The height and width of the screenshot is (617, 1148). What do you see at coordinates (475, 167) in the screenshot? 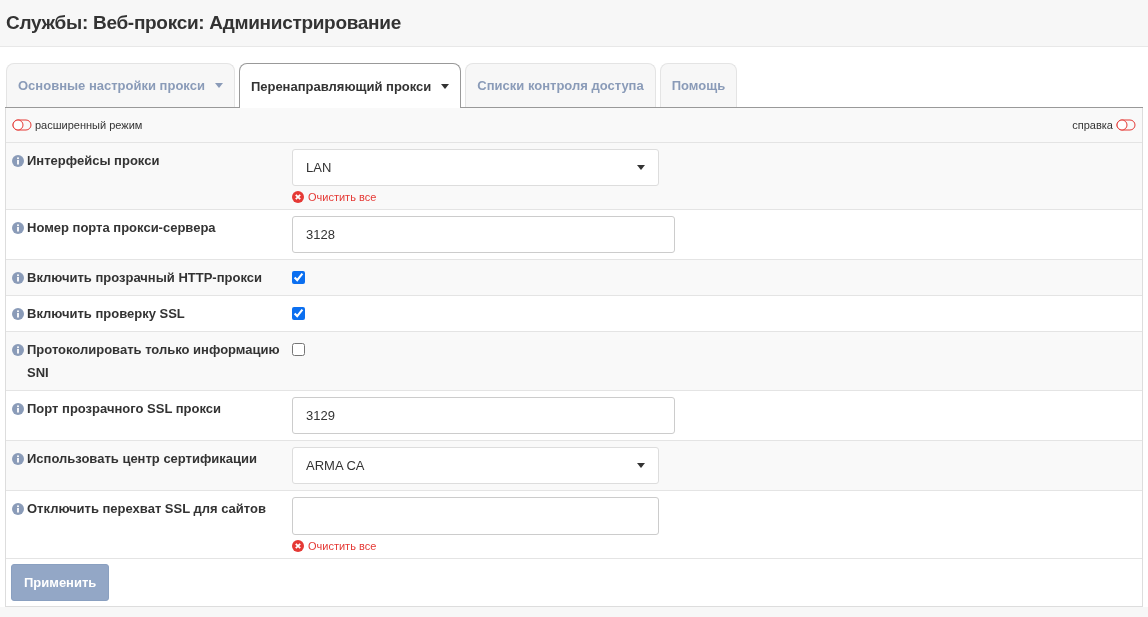
I see `select-dropdown: LAN` at bounding box center [475, 167].